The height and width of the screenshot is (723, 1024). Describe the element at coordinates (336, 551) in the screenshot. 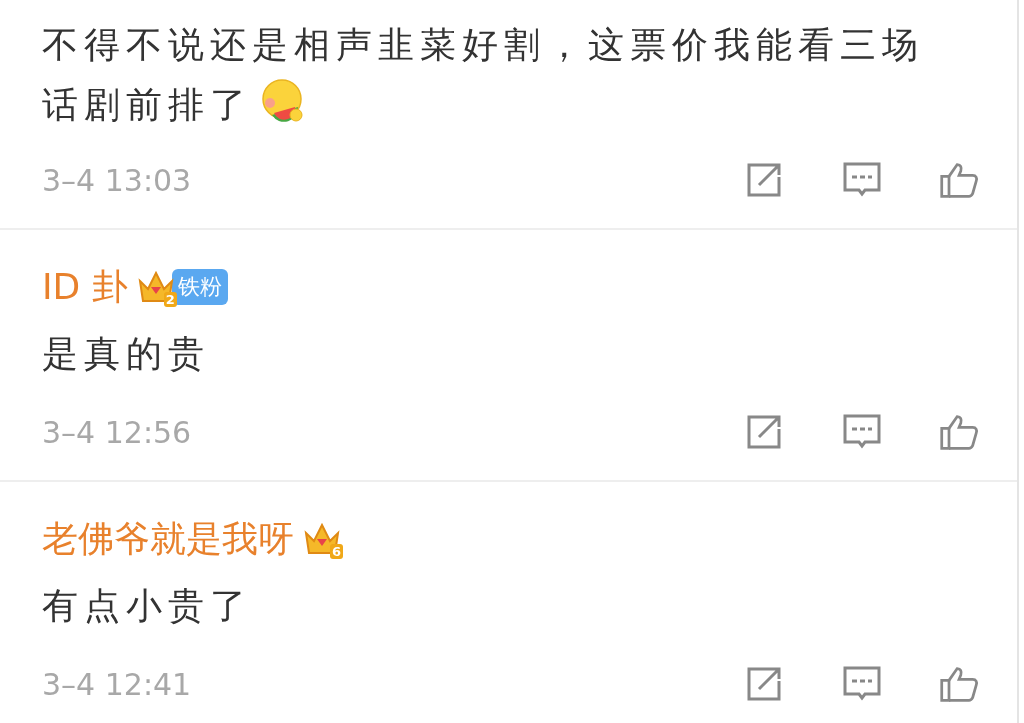

I see `level-number: 6` at that location.